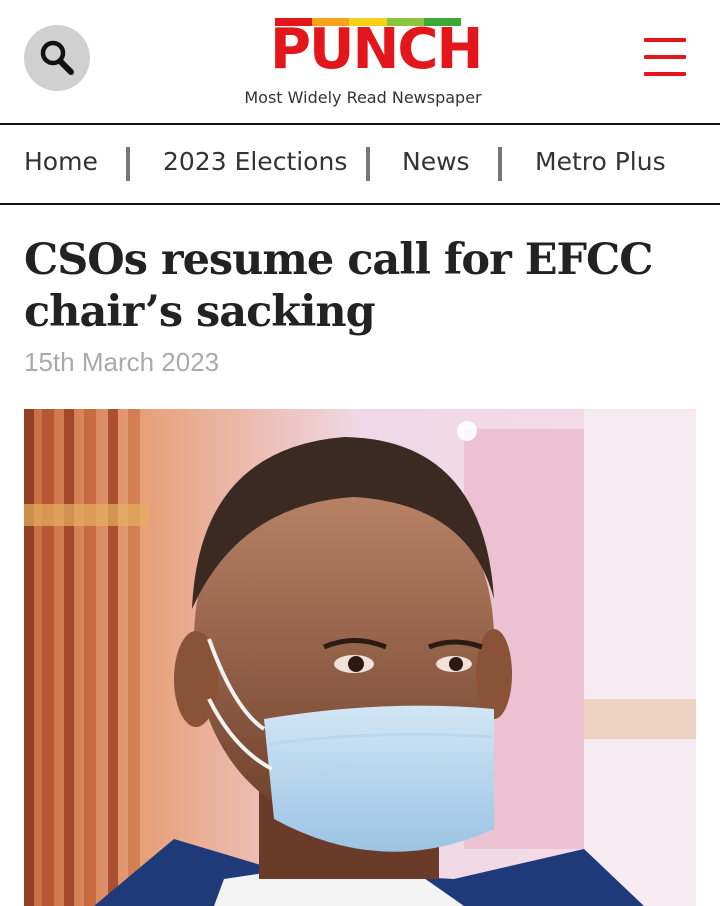 This screenshot has width=720, height=906. Describe the element at coordinates (600, 161) in the screenshot. I see `nav-item-metro-plus: Metro Plus` at that location.